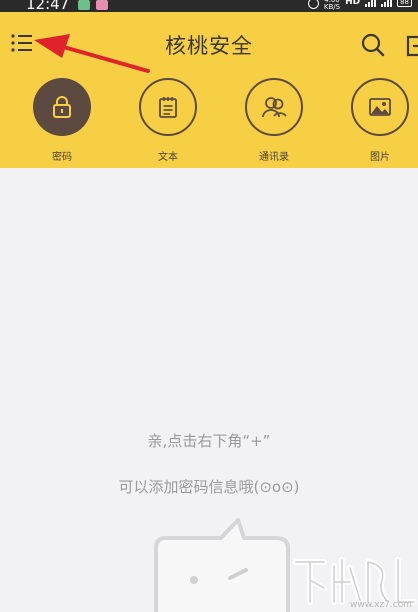 The width and height of the screenshot is (418, 612). What do you see at coordinates (313, 4) in the screenshot?
I see `alarm-icon` at bounding box center [313, 4].